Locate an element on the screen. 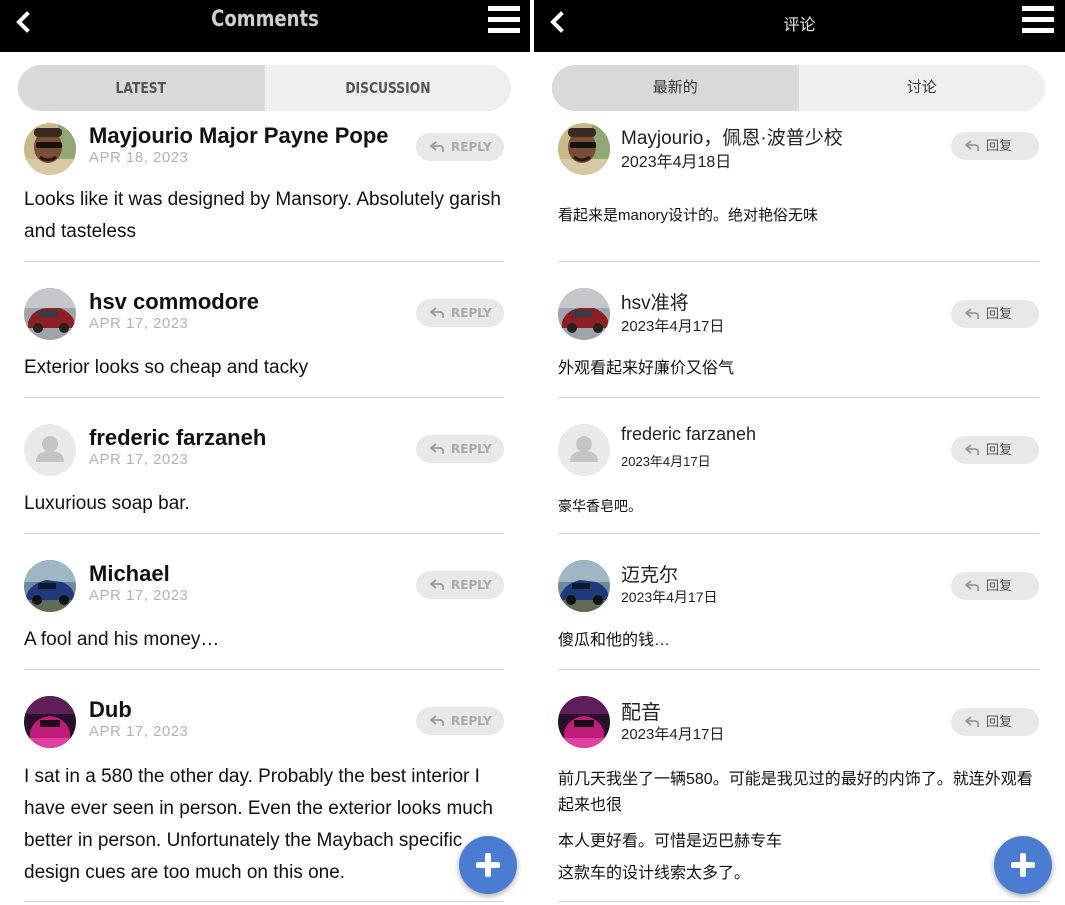 This screenshot has height=905, width=1065. comment-body: 前几天我坐了一辆580。可能是我见过的最好的内饰了。就连外观看起来也很 is located at coordinates (795, 792).